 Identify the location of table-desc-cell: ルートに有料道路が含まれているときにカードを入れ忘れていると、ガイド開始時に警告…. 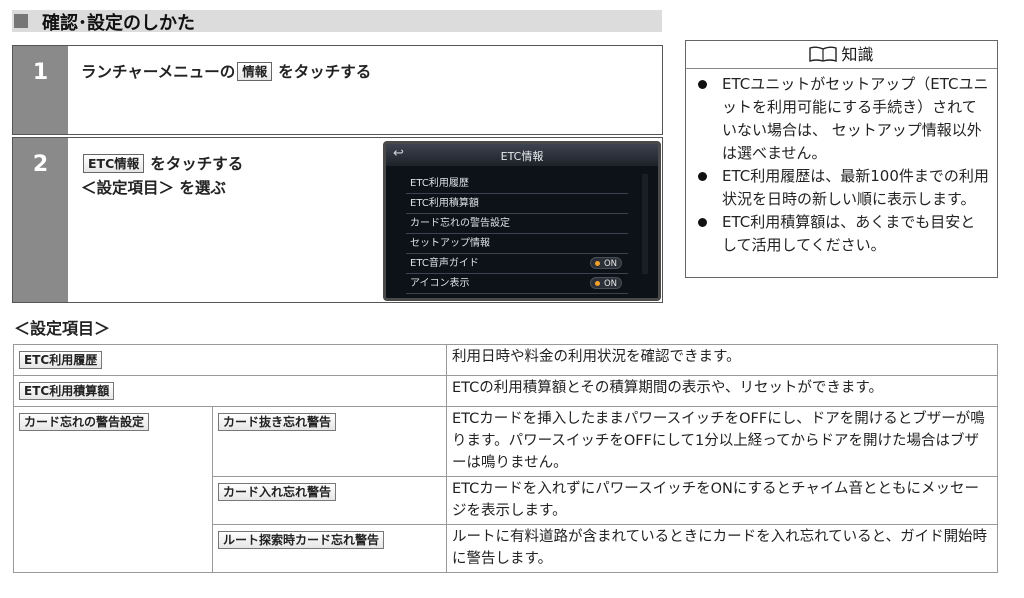
(722, 548).